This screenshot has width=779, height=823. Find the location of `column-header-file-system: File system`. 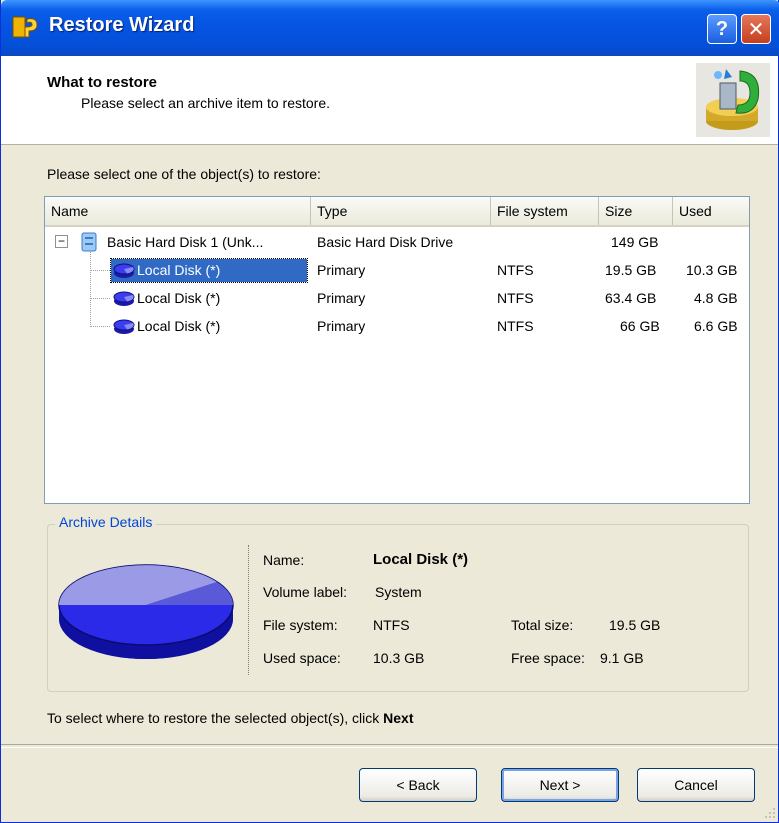

column-header-file-system: File system is located at coordinates (545, 211).